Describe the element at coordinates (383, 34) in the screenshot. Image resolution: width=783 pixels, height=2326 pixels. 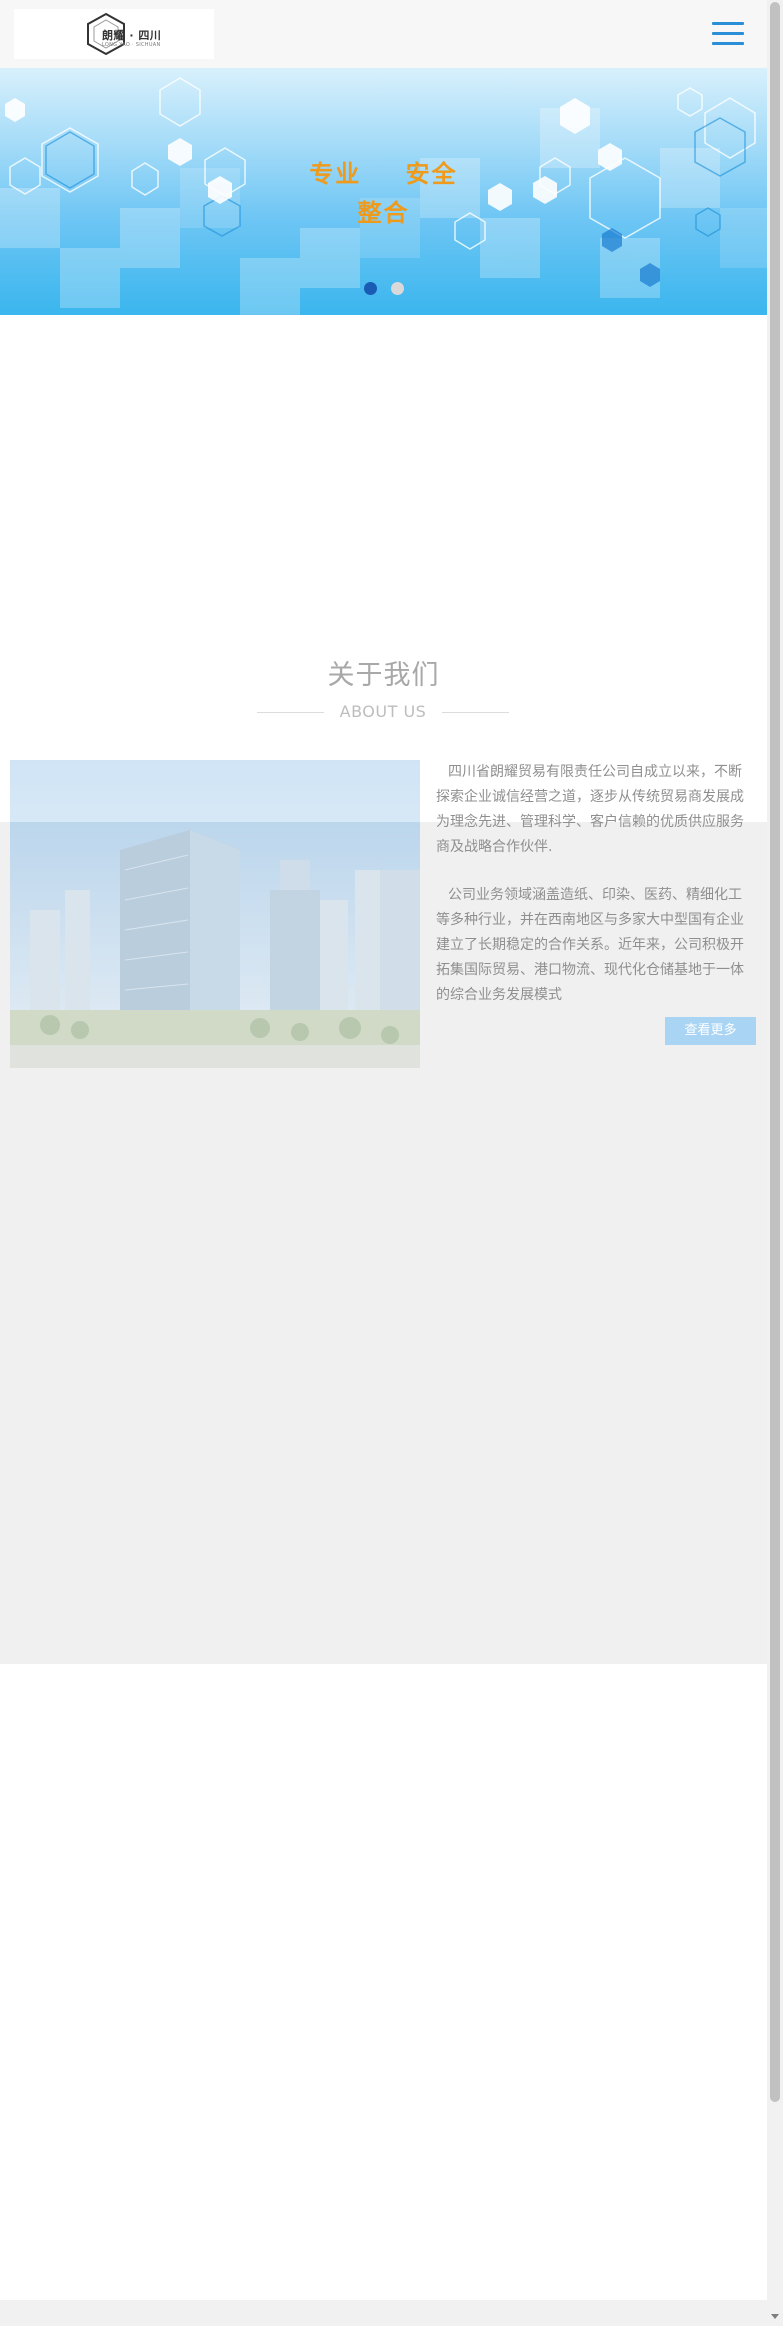
I see `site-header: 朗耀 · 四川 LONG YAO · SICHUAN` at that location.